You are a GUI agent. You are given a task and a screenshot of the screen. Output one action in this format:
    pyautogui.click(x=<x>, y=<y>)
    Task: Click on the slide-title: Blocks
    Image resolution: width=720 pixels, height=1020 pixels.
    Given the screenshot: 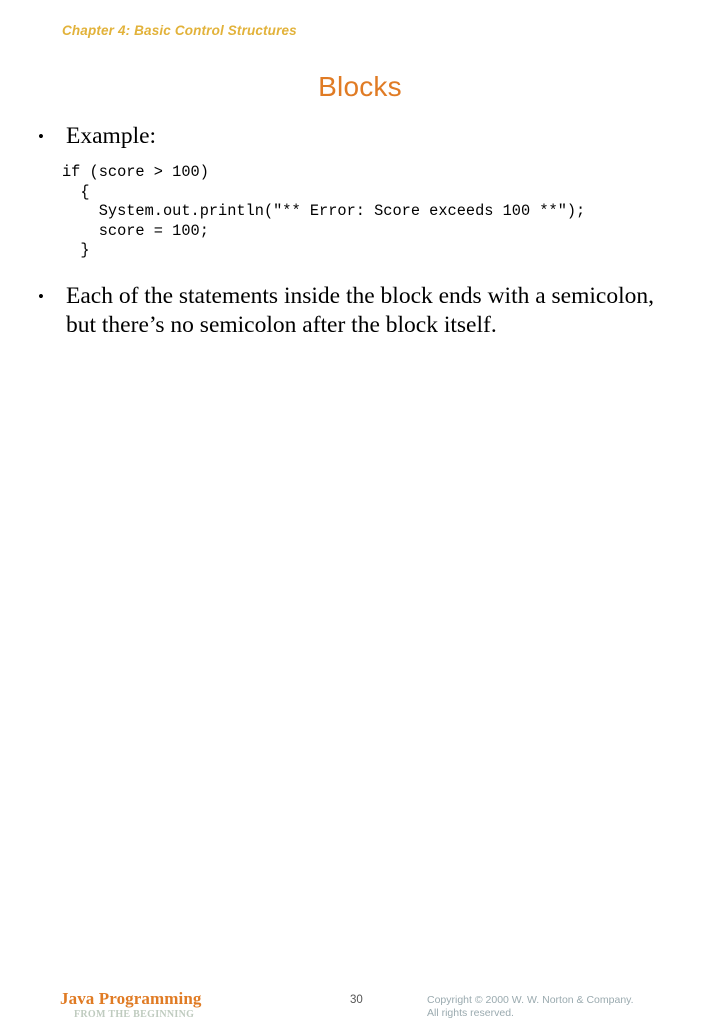 What is the action you would take?
    pyautogui.click(x=360, y=86)
    